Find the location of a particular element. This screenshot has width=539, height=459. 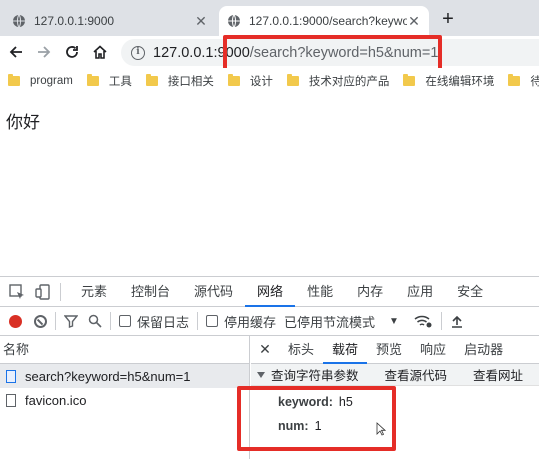

reload-icon is located at coordinates (72, 52).